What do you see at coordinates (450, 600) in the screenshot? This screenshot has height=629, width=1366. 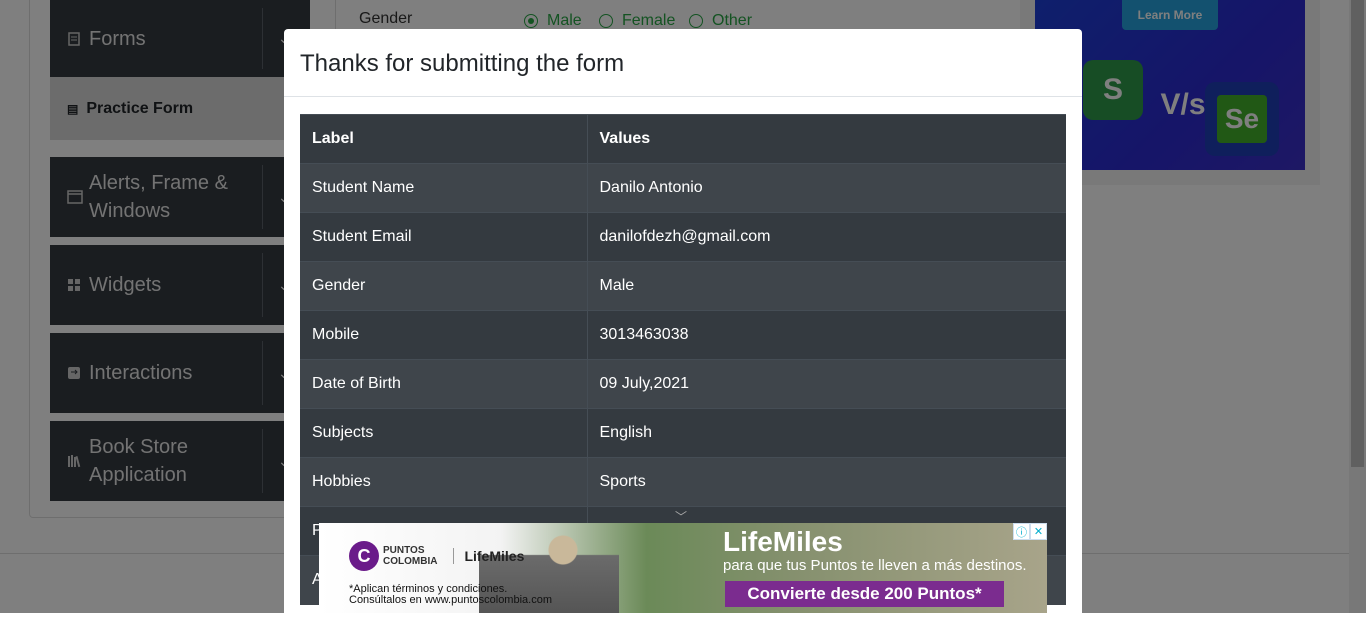 I see `fine-print-line-2: Consúltalos en www.puntoscolombia.com` at bounding box center [450, 600].